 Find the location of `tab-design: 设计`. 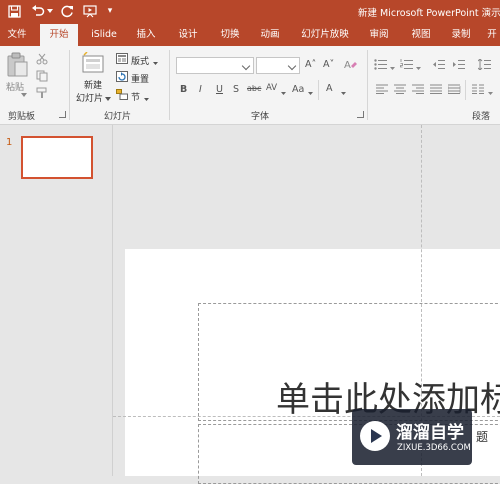

tab-design: 设计 is located at coordinates (188, 35).